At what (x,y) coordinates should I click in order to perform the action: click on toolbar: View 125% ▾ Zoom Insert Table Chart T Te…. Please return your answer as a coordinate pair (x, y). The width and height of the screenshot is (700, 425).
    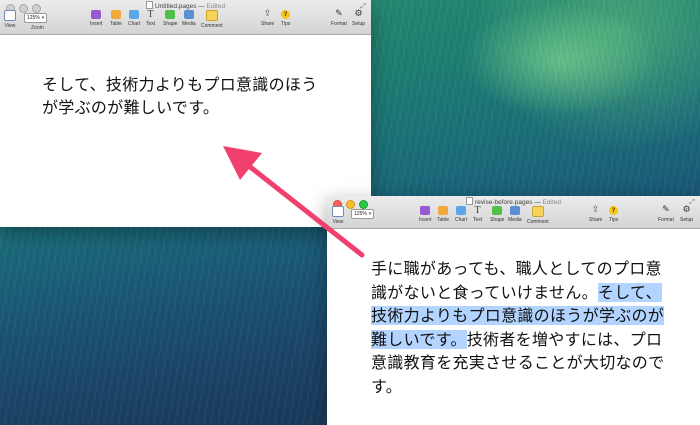
    Looking at the image, I should click on (185, 22).